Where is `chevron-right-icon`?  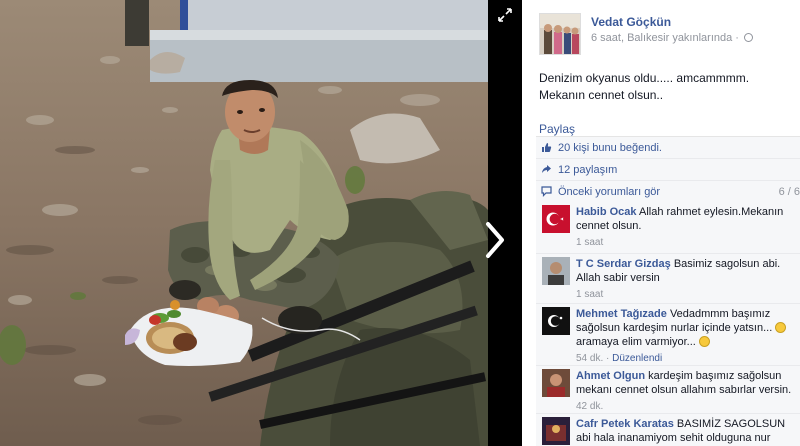 chevron-right-icon is located at coordinates (495, 240).